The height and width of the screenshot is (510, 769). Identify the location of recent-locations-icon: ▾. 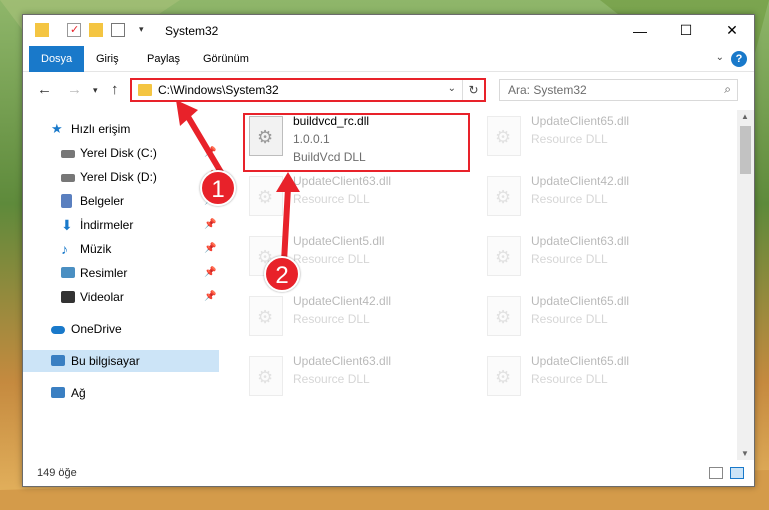
(95, 90).